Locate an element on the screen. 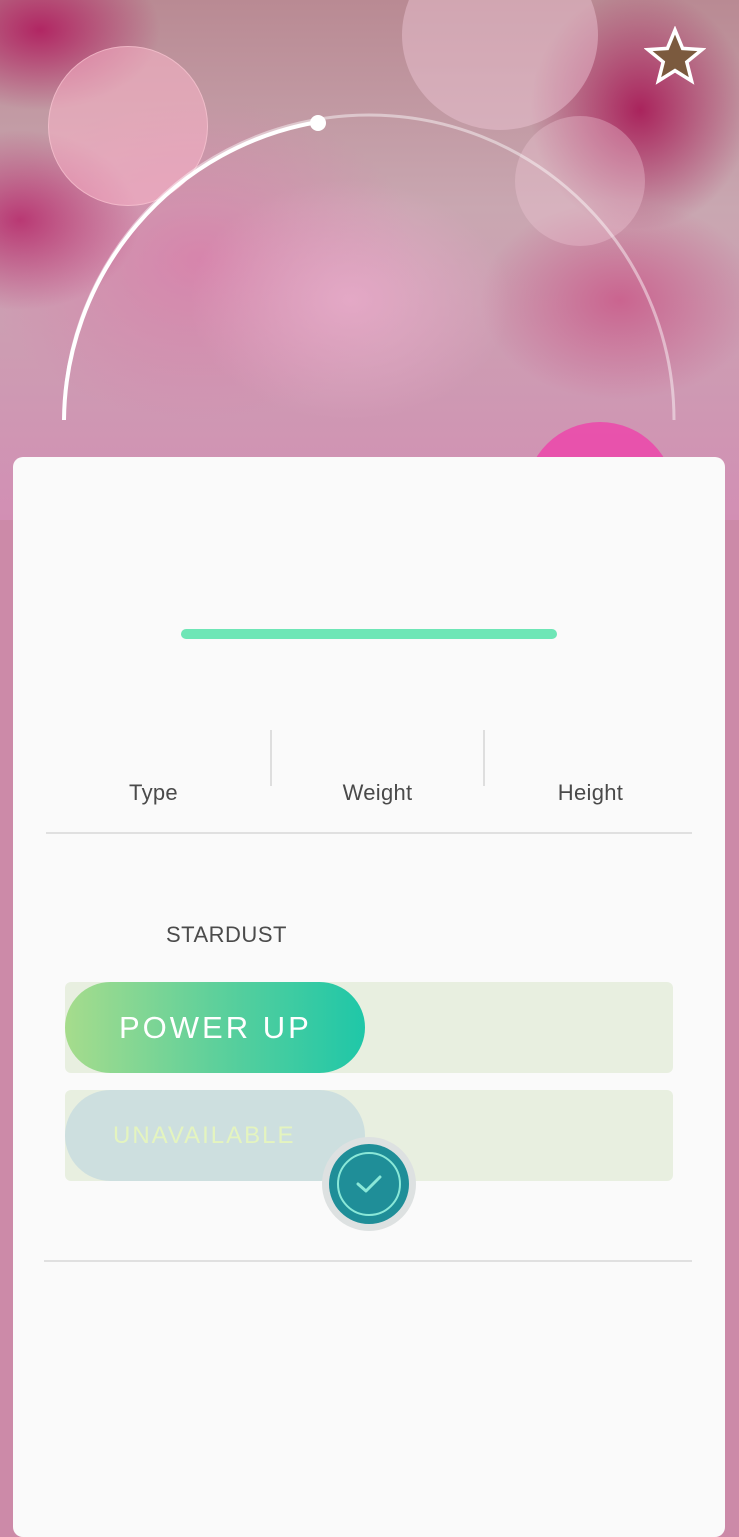  power-up-button: POWER UP is located at coordinates (215, 1027).